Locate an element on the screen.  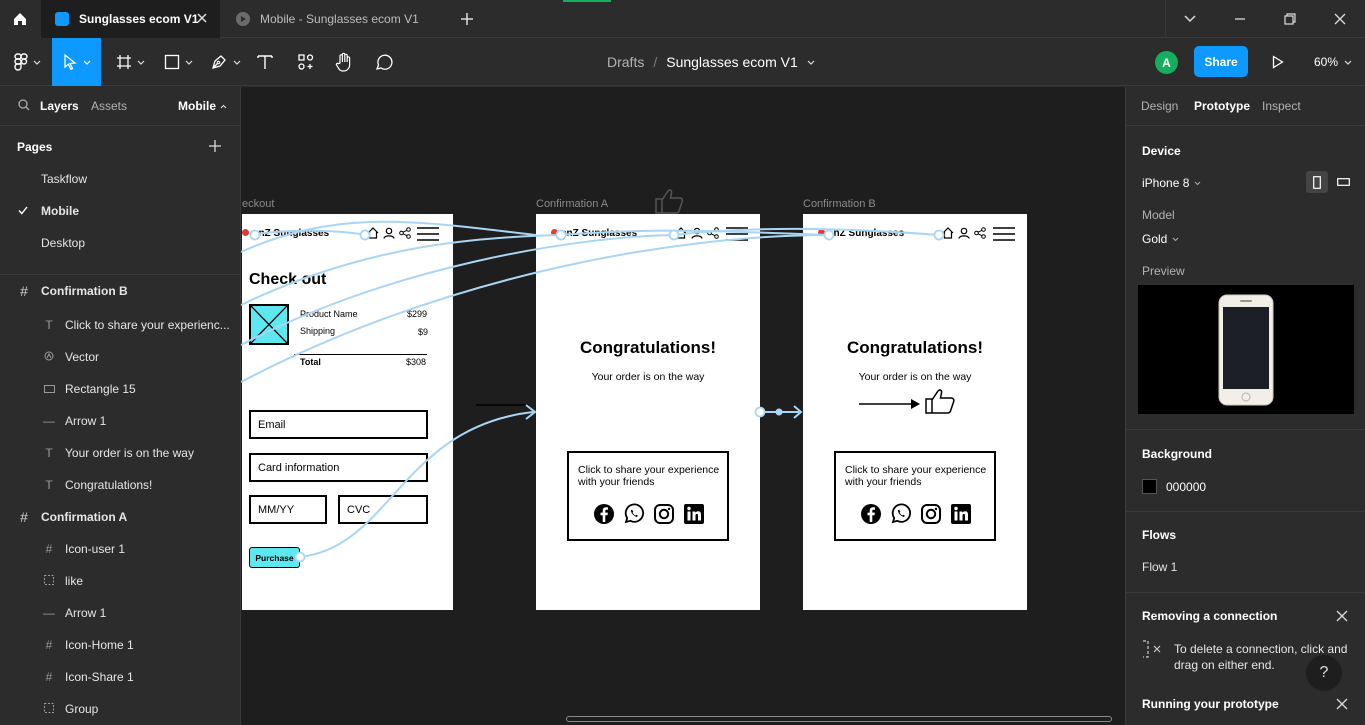
iphone-preview-image is located at coordinates (1246, 350).